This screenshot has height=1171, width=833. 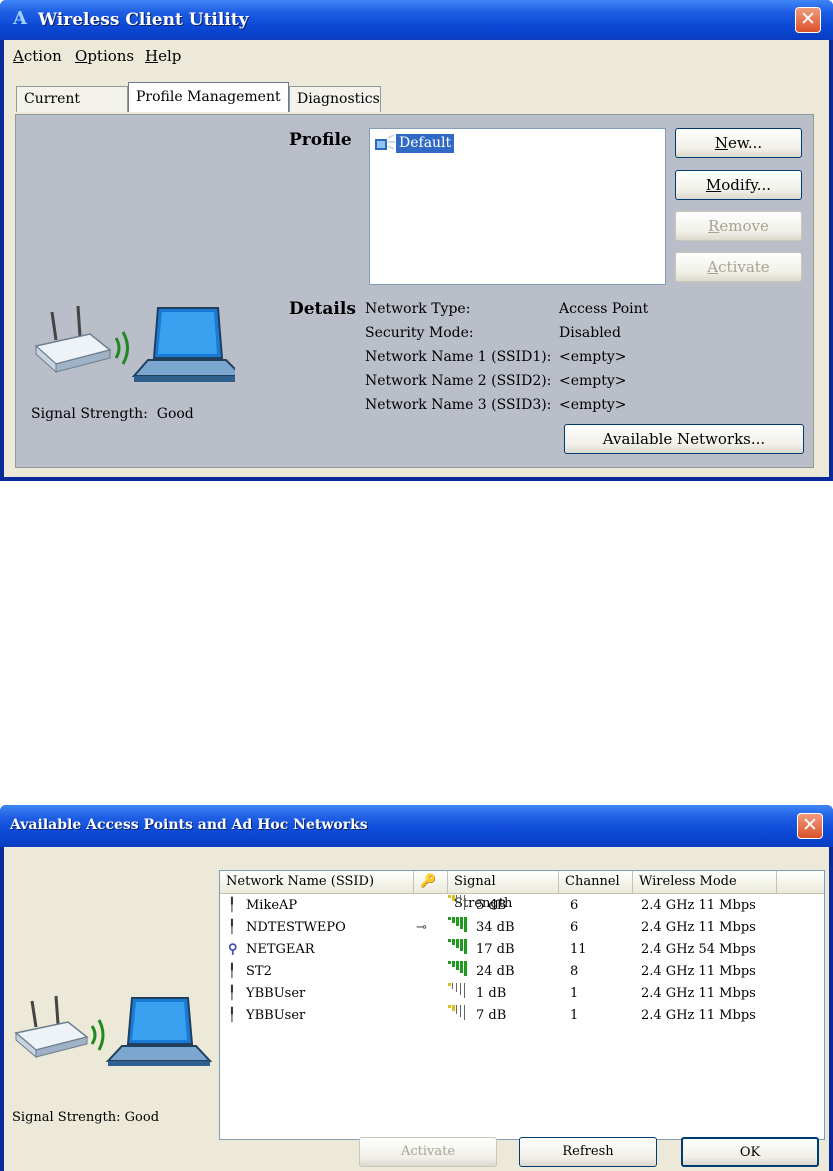 What do you see at coordinates (317, 882) in the screenshot?
I see `column-header-ssid: Network Name (SSID)` at bounding box center [317, 882].